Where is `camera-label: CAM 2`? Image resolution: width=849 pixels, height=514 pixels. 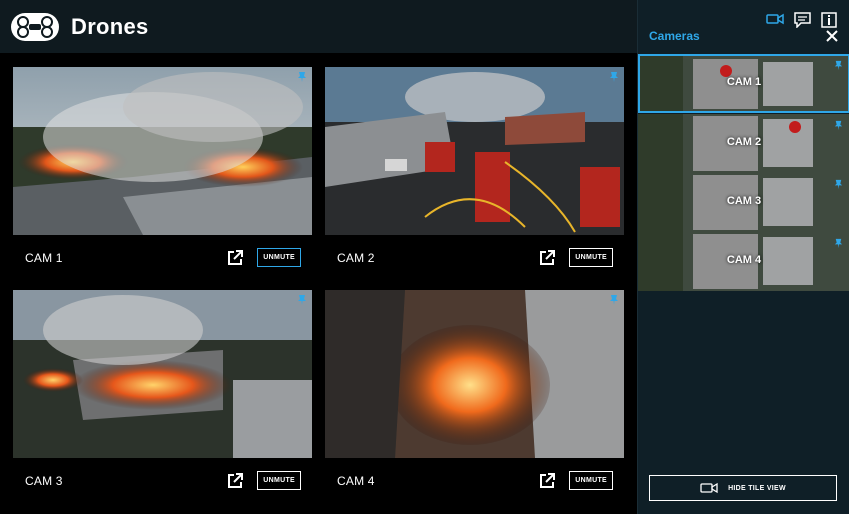 camera-label: CAM 2 is located at coordinates (356, 257).